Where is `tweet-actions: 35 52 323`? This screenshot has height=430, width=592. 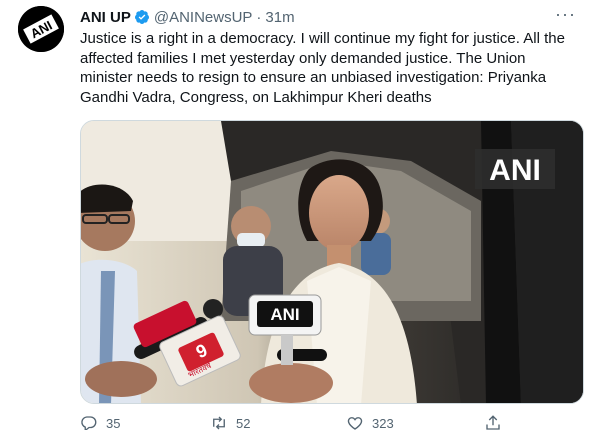 tweet-actions: 35 52 323 is located at coordinates (330, 422).